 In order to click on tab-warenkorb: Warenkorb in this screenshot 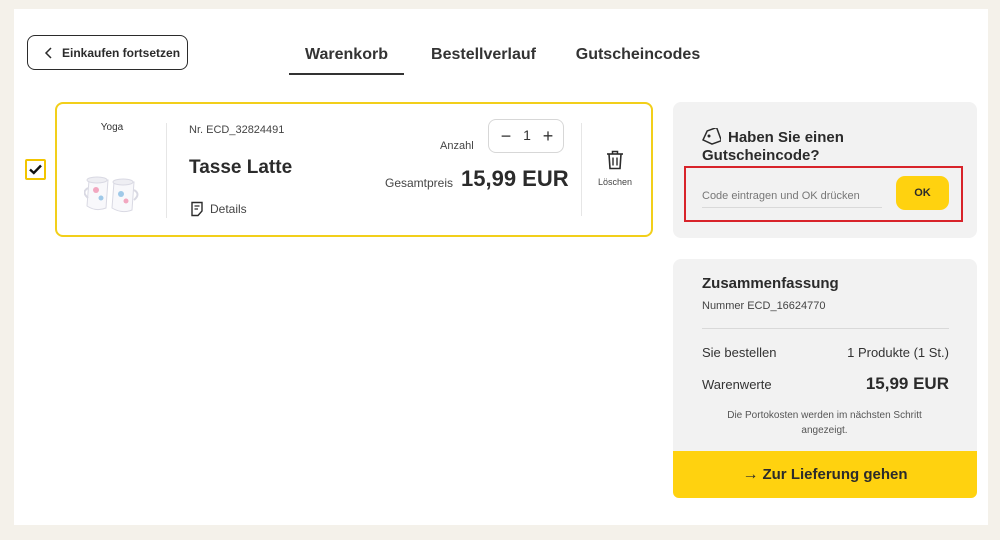, I will do `click(346, 55)`.